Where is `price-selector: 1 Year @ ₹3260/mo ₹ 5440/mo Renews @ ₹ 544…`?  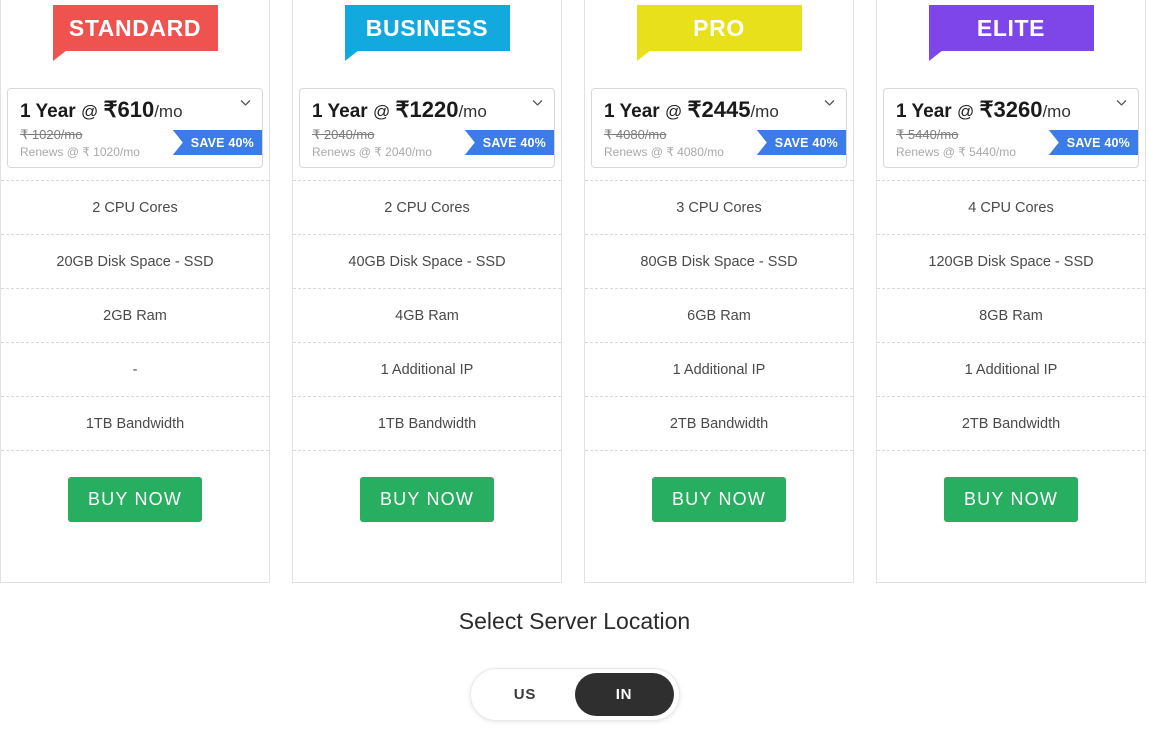 price-selector: 1 Year @ ₹3260/mo ₹ 5440/mo Renews @ ₹ 544… is located at coordinates (1011, 128).